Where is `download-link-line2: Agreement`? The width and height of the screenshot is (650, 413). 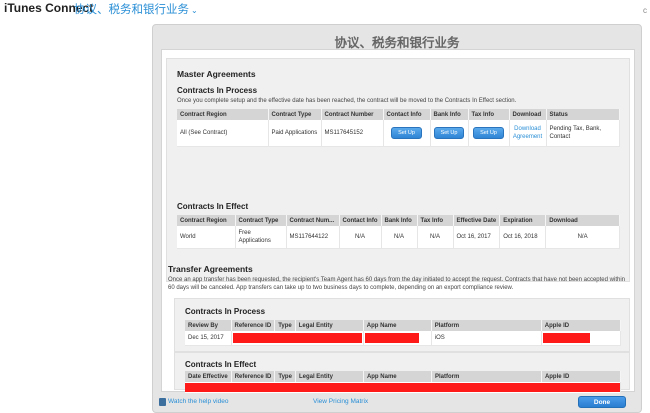
download-link-line2: Agreement is located at coordinates (527, 136).